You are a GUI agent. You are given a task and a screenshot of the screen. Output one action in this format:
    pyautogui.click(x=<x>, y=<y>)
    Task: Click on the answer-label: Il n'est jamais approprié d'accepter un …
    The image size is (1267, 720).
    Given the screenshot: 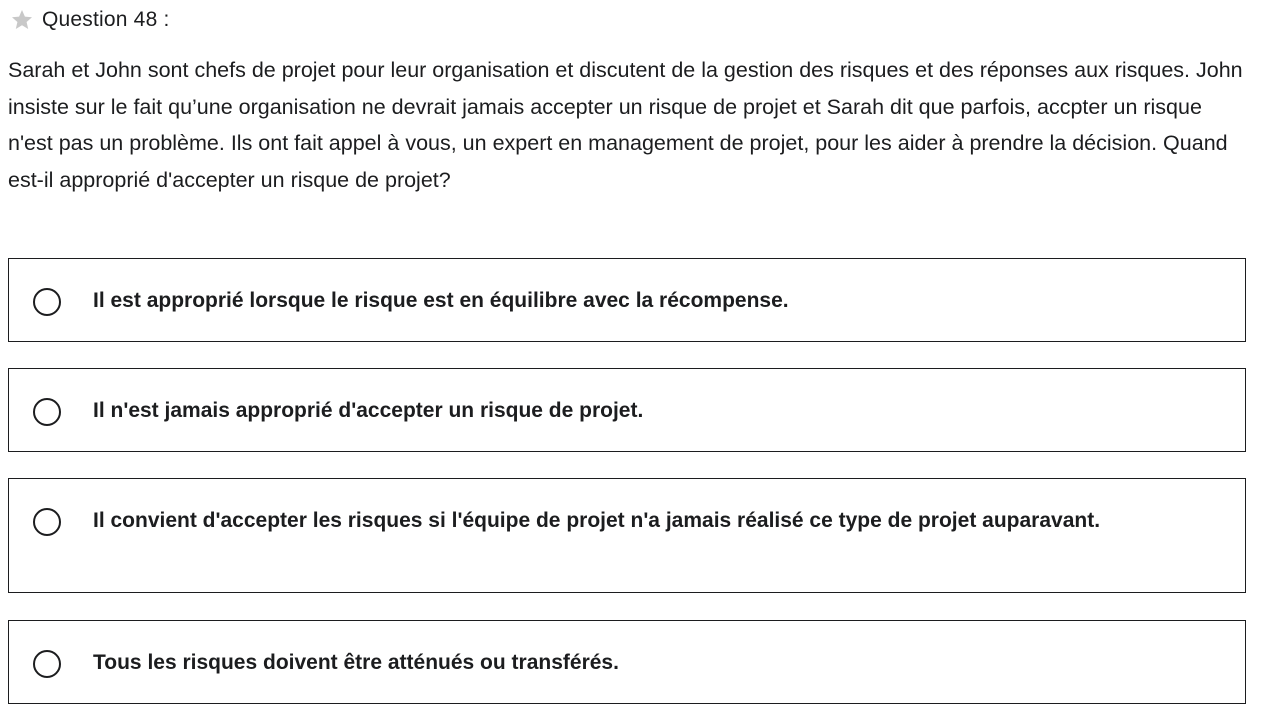 What is the action you would take?
    pyautogui.click(x=368, y=410)
    